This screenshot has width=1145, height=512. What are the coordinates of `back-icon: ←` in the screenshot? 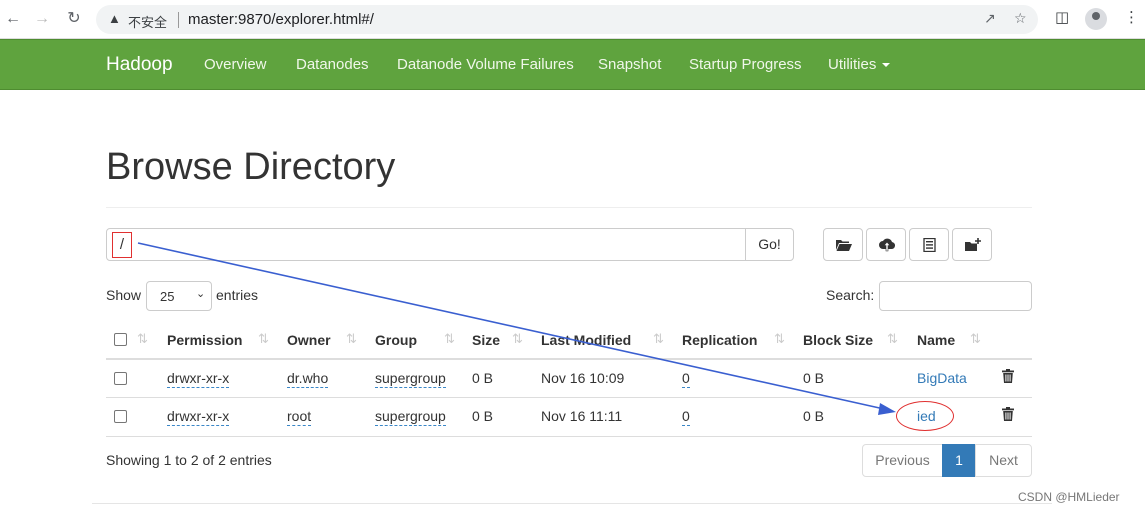 It's located at (13, 19).